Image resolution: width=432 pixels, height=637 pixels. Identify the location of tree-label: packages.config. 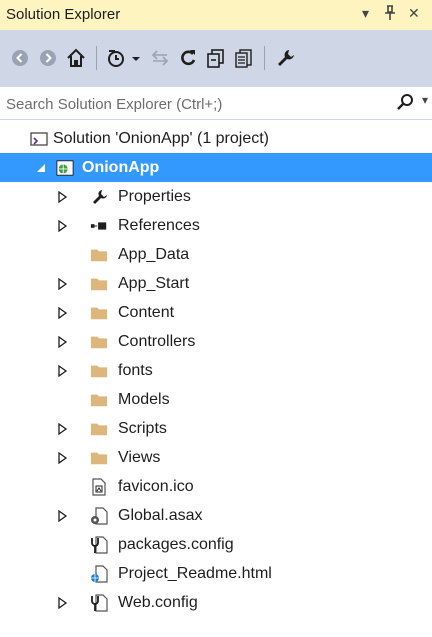
(176, 544).